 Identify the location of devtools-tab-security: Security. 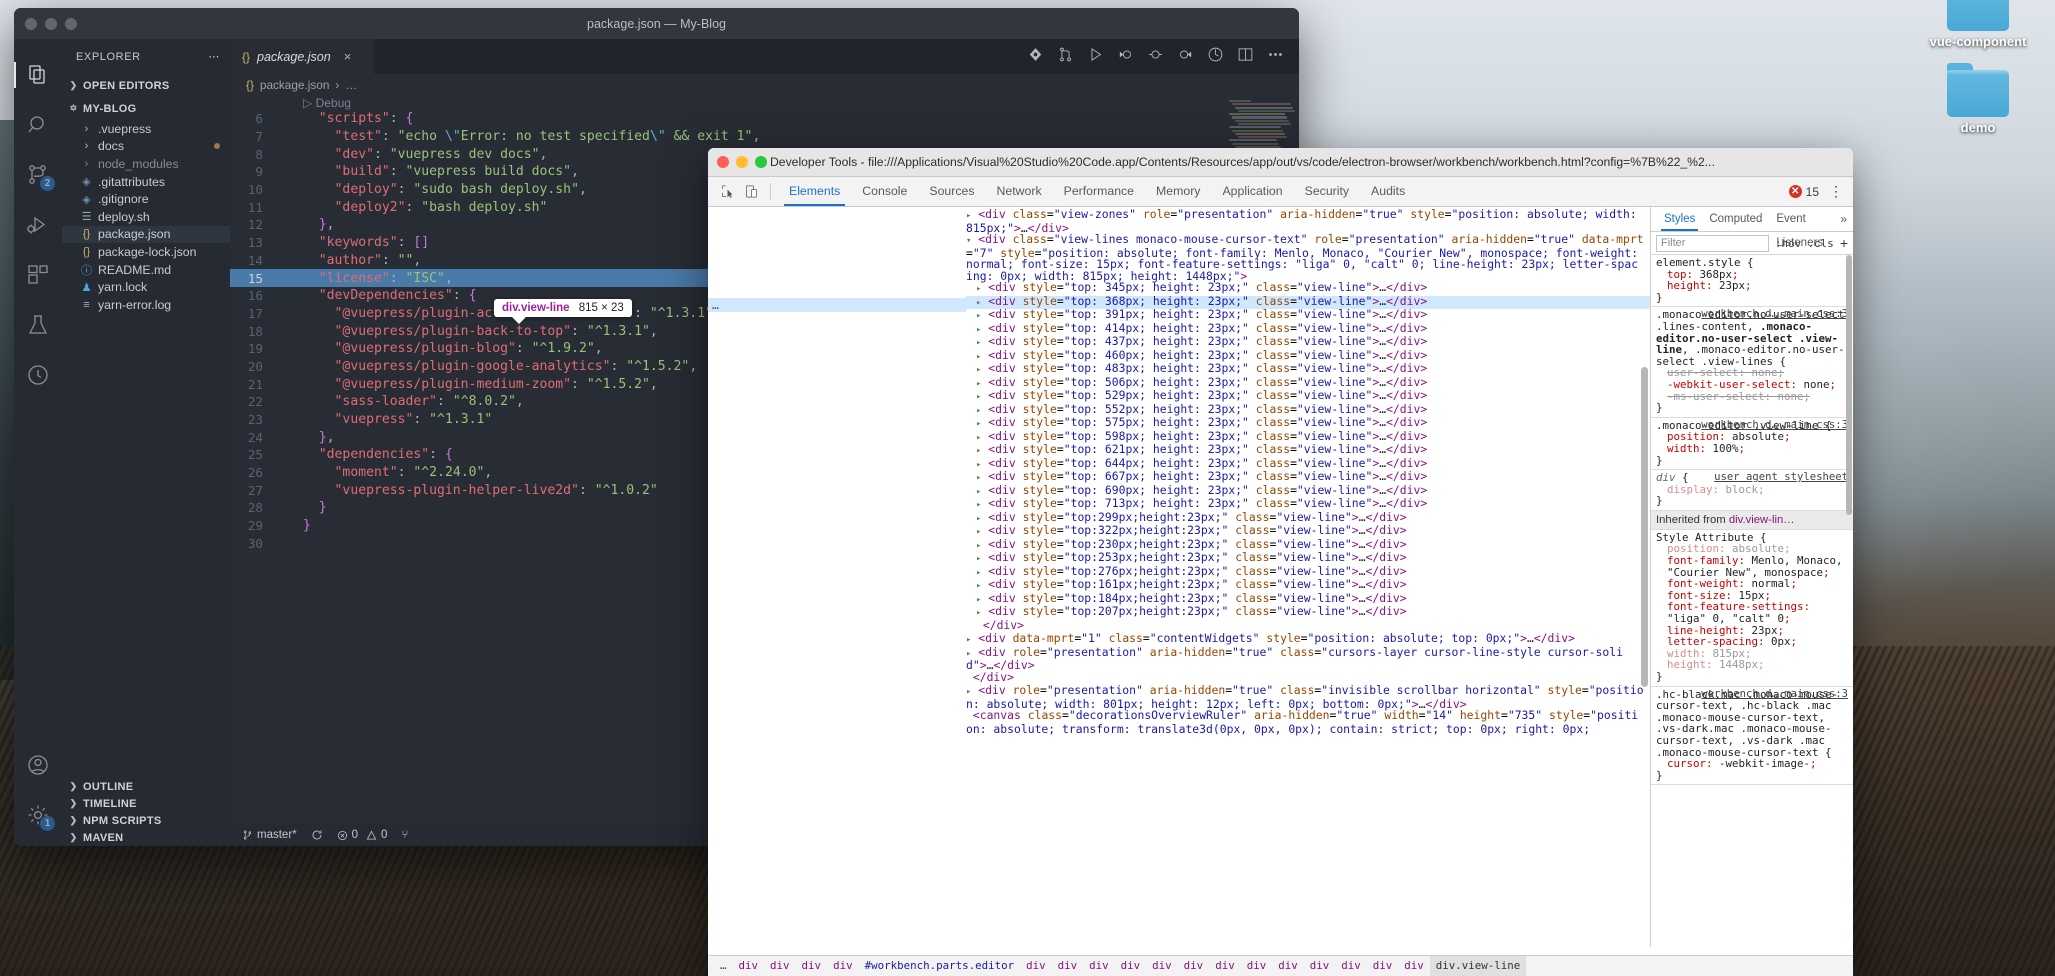
(1327, 191).